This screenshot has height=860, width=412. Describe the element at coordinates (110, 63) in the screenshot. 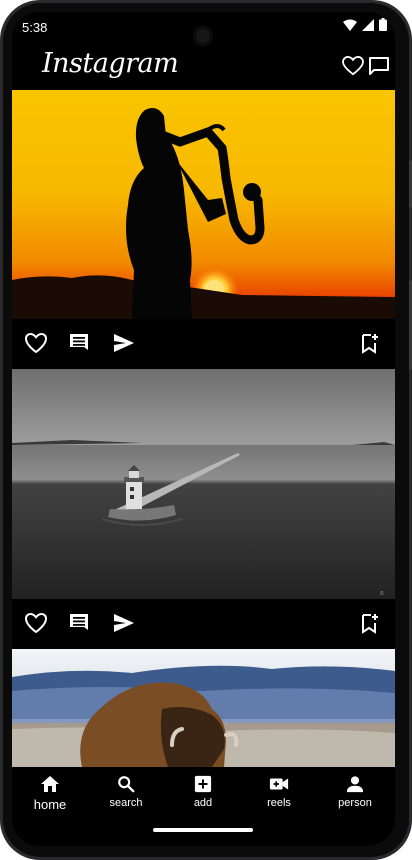

I see `app-logo: Instagram` at that location.